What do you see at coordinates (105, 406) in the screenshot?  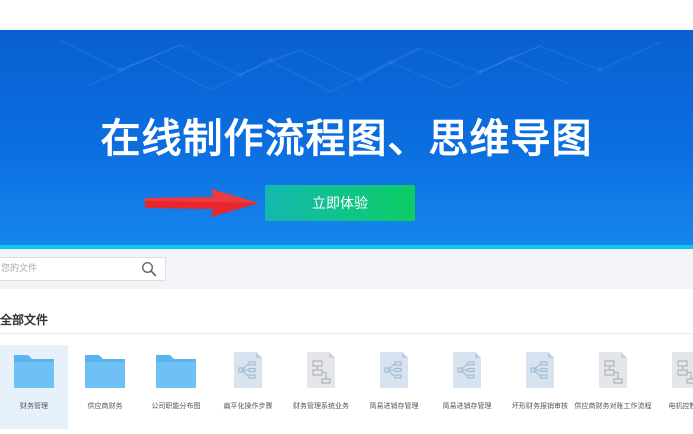 I see `file-label: 供应商财务` at bounding box center [105, 406].